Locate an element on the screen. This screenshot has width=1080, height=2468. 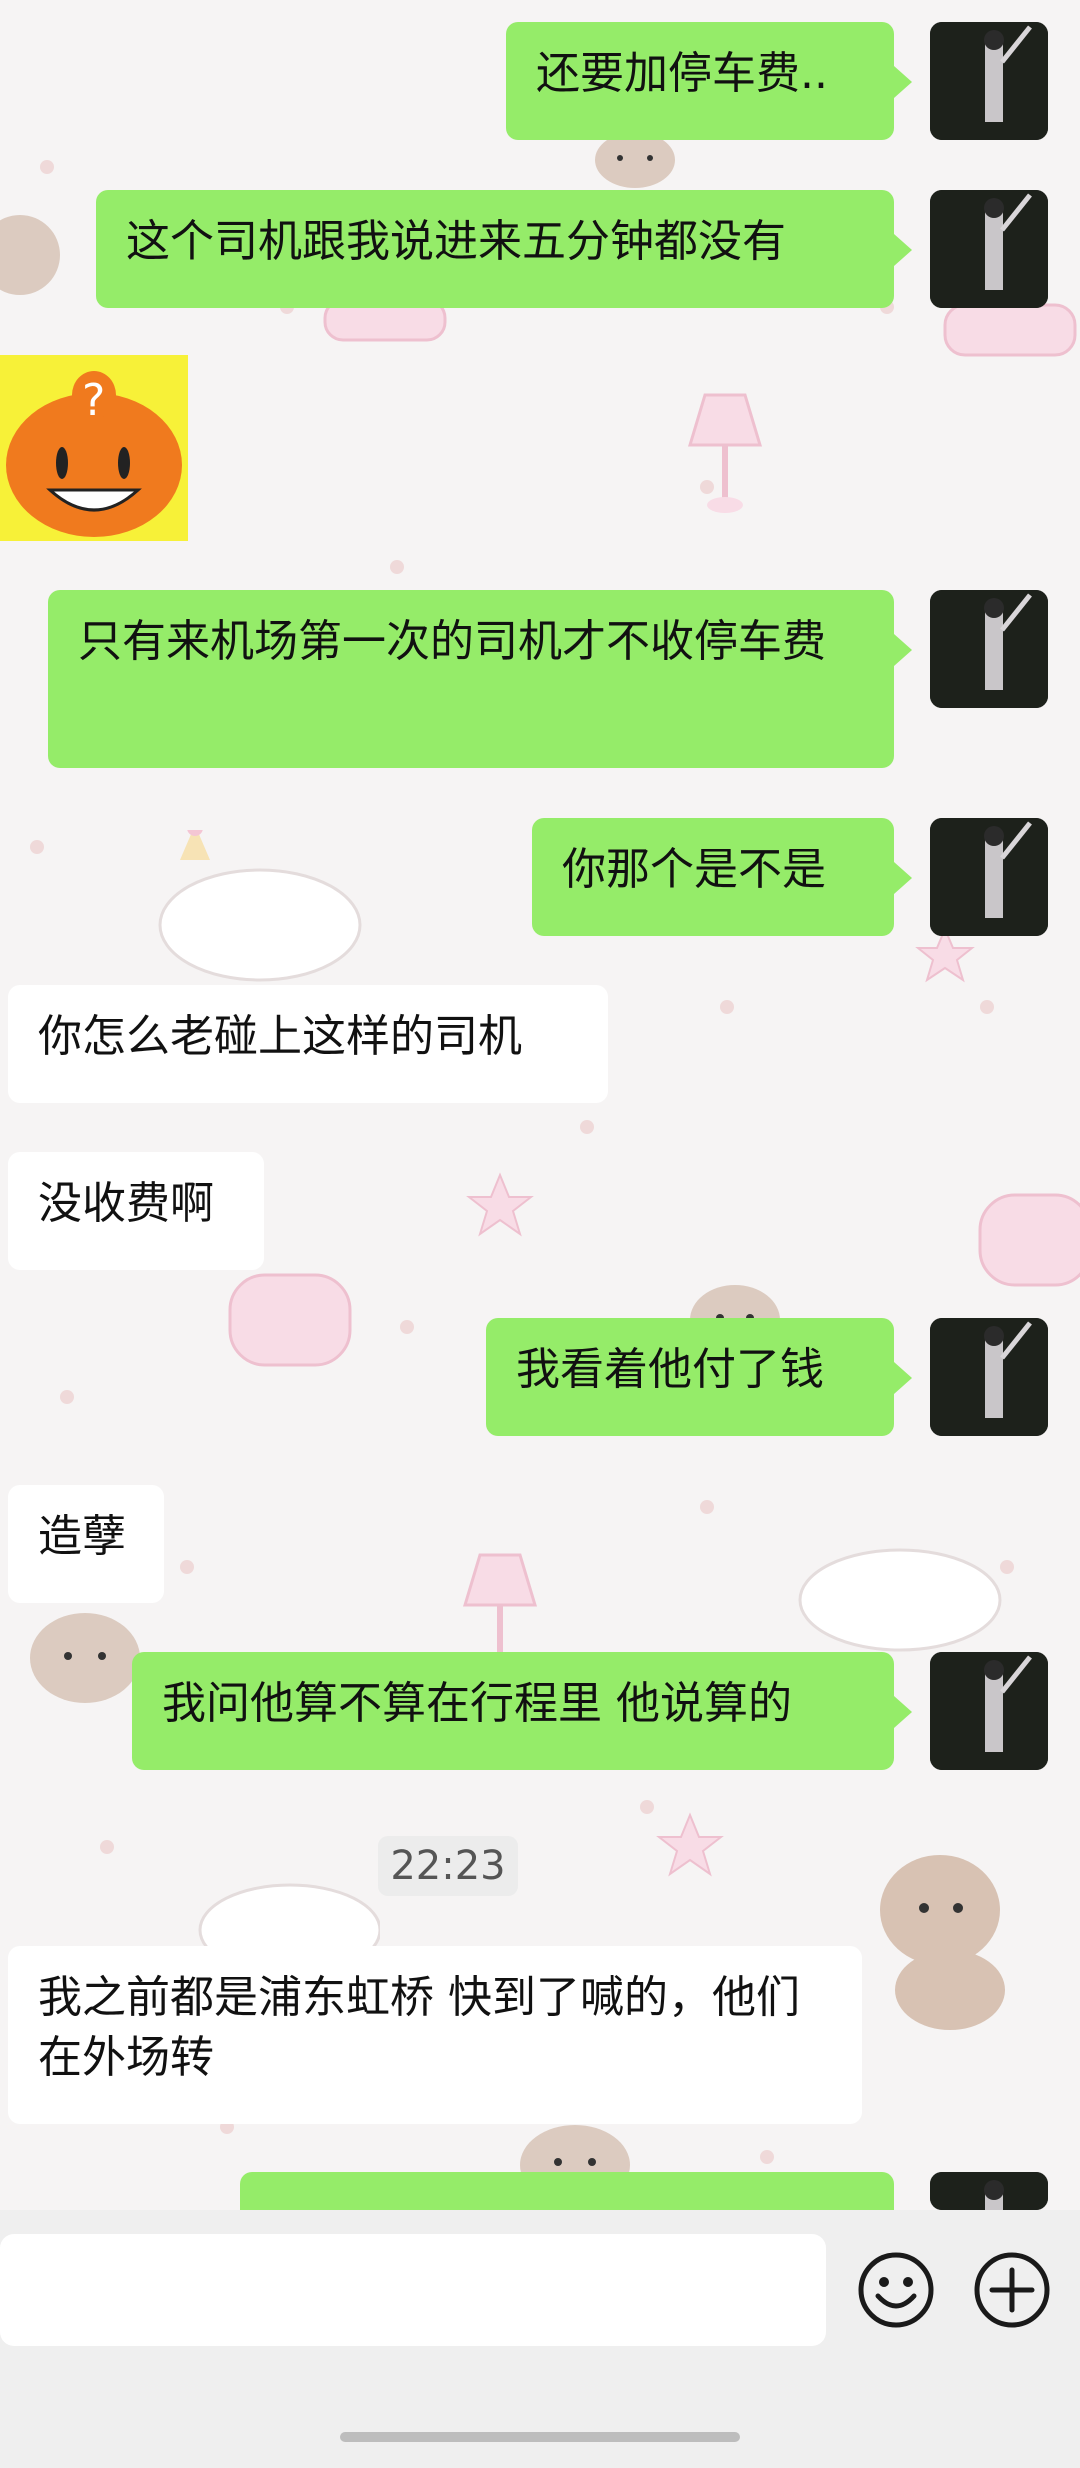
message-text: 这个司机跟我说进来五分钟都没有 is located at coordinates (456, 241).